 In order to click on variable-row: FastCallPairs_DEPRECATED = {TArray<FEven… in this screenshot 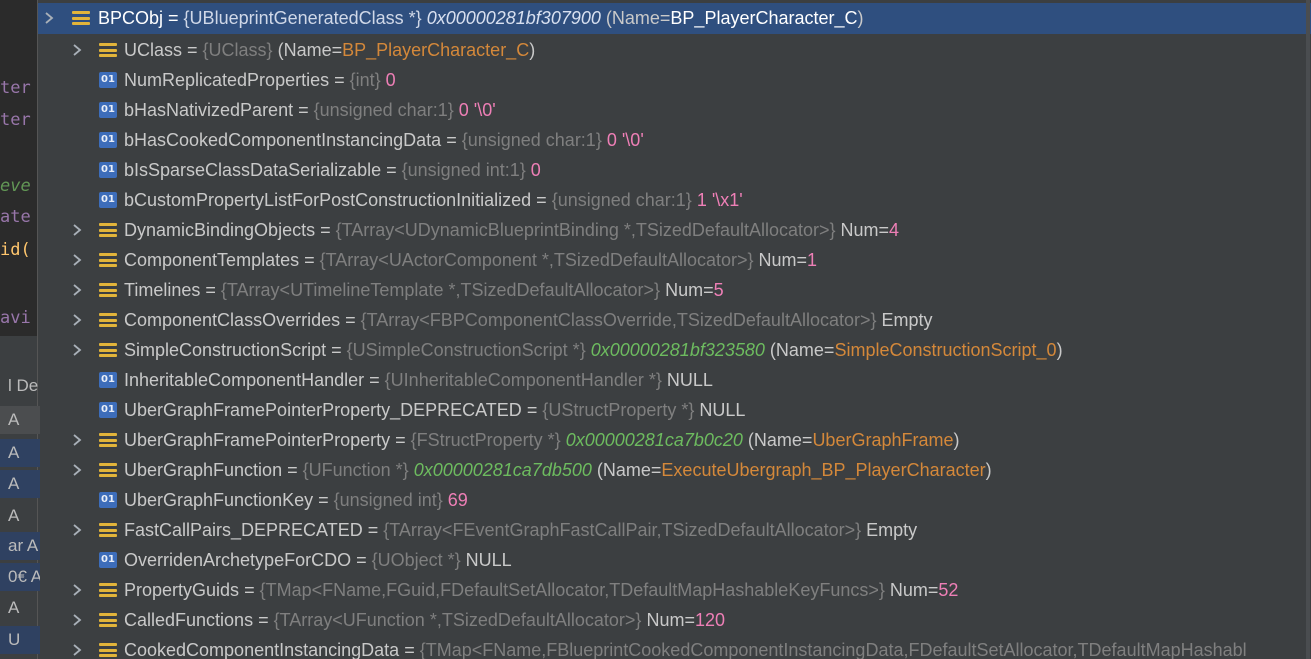, I will do `click(674, 530)`.